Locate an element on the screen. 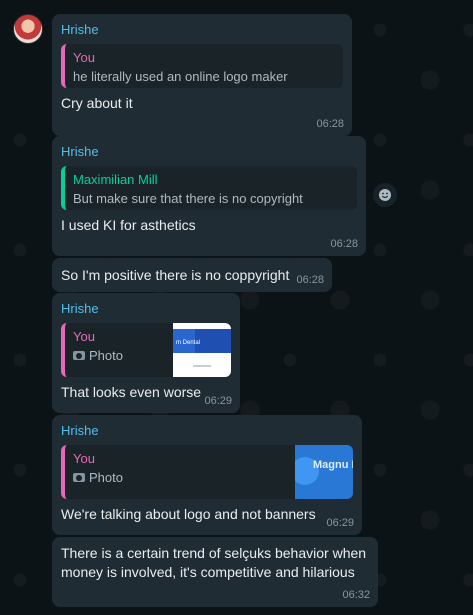  quoted-message: You Photo m Dental is located at coordinates (146, 350).